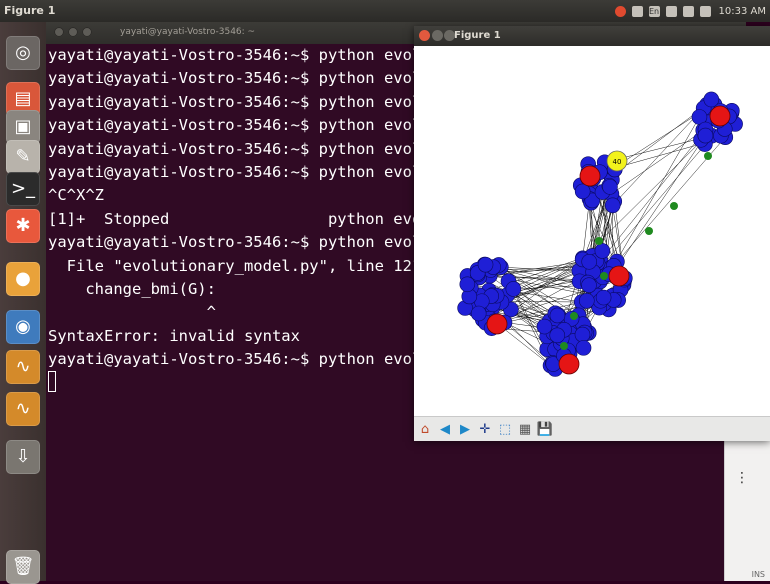 This screenshot has height=584, width=770. Describe the element at coordinates (485, 429) in the screenshot. I see `pan-icon: ✛` at that location.